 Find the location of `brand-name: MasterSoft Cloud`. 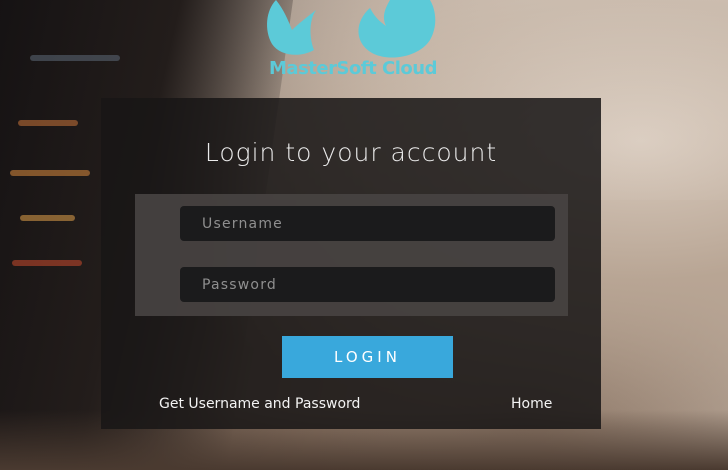

brand-name: MasterSoft Cloud is located at coordinates (353, 68).